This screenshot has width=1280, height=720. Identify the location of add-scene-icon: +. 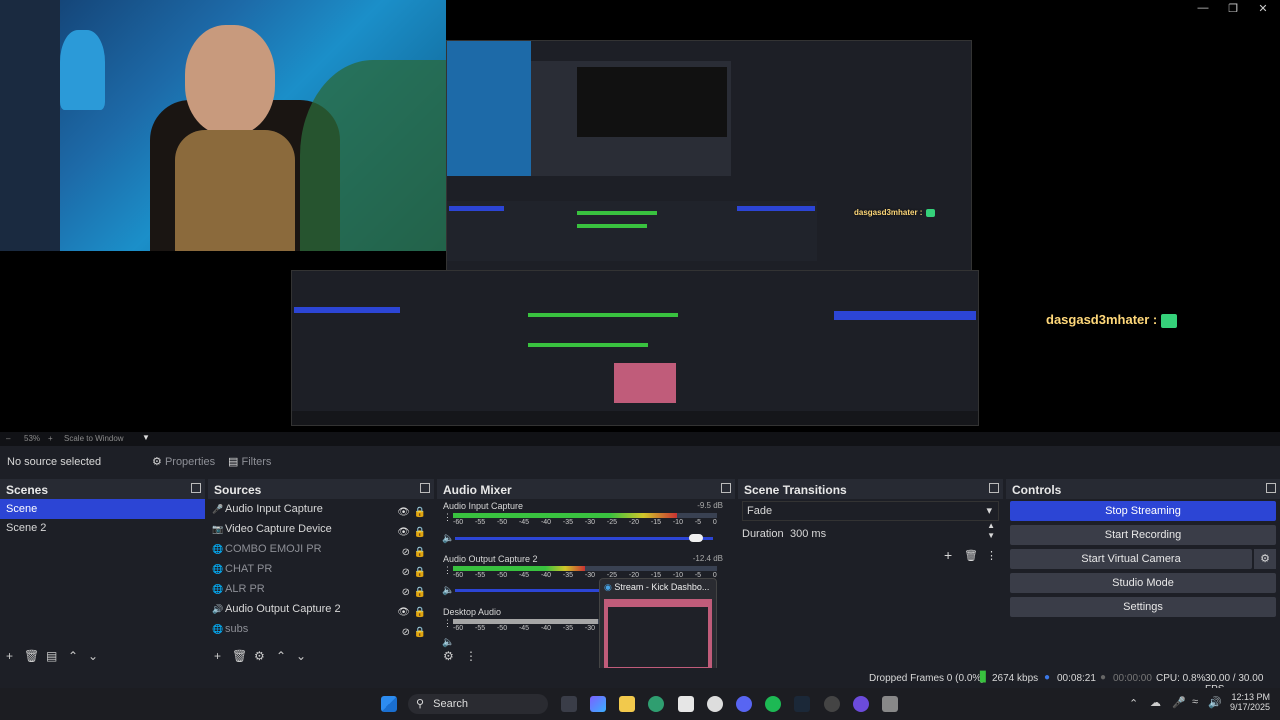
(9, 656).